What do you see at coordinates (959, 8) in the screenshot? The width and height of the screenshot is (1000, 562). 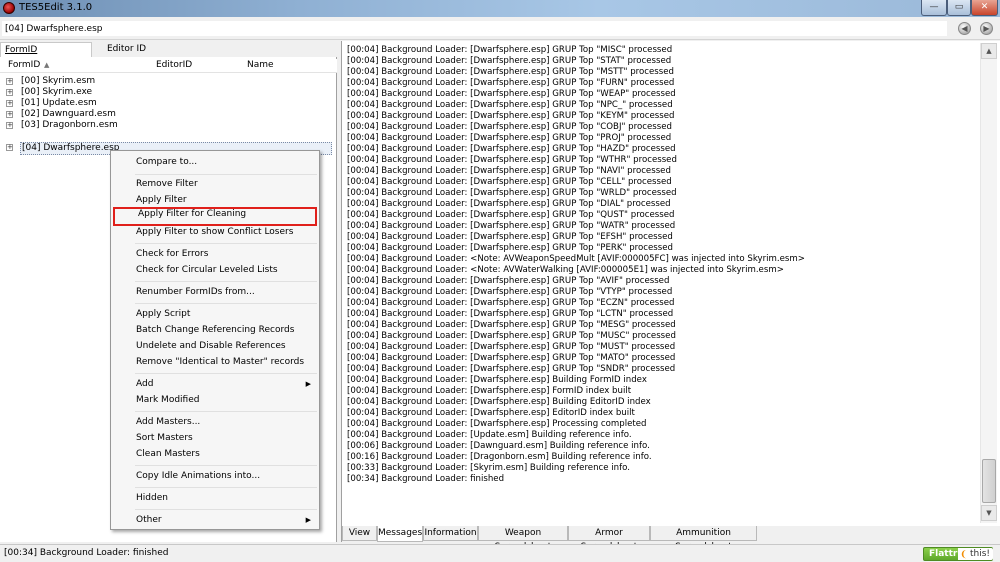 I see `maximize-button: ▭` at bounding box center [959, 8].